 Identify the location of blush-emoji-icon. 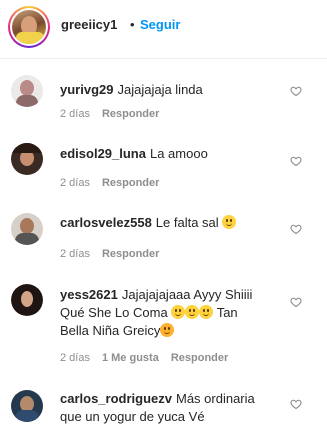
(167, 330).